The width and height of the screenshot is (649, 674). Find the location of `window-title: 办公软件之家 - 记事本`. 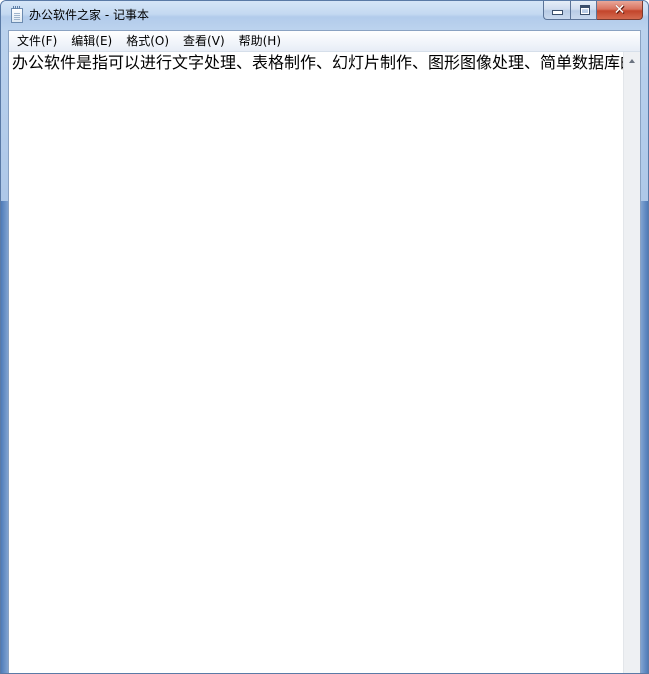

window-title: 办公软件之家 - 记事本 is located at coordinates (89, 15).